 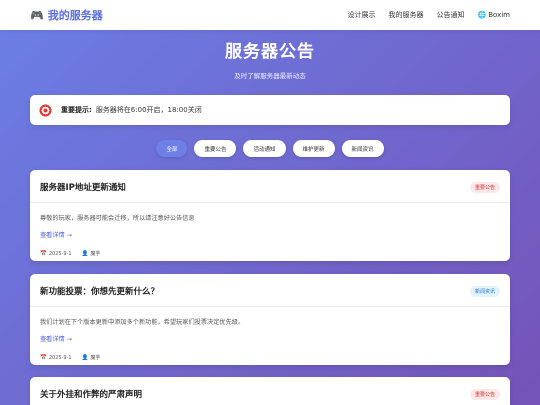 I want to click on announcement-card: 关于外挂和作弊的严肃声明 重要公告, so click(x=270, y=391).